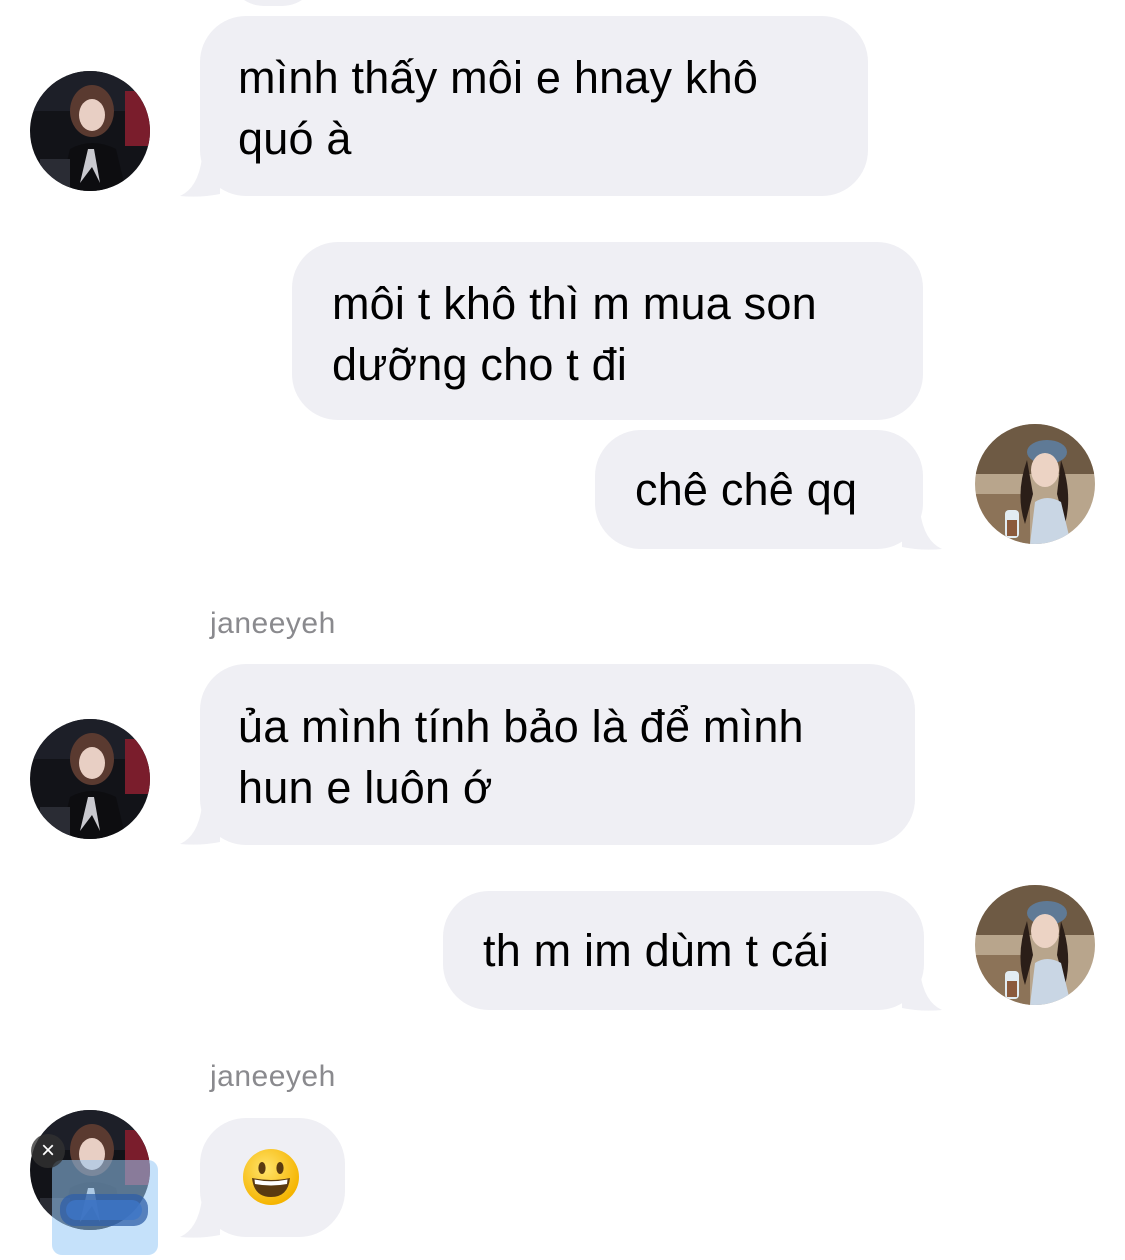  What do you see at coordinates (48, 1151) in the screenshot?
I see `close-icon: ×` at bounding box center [48, 1151].